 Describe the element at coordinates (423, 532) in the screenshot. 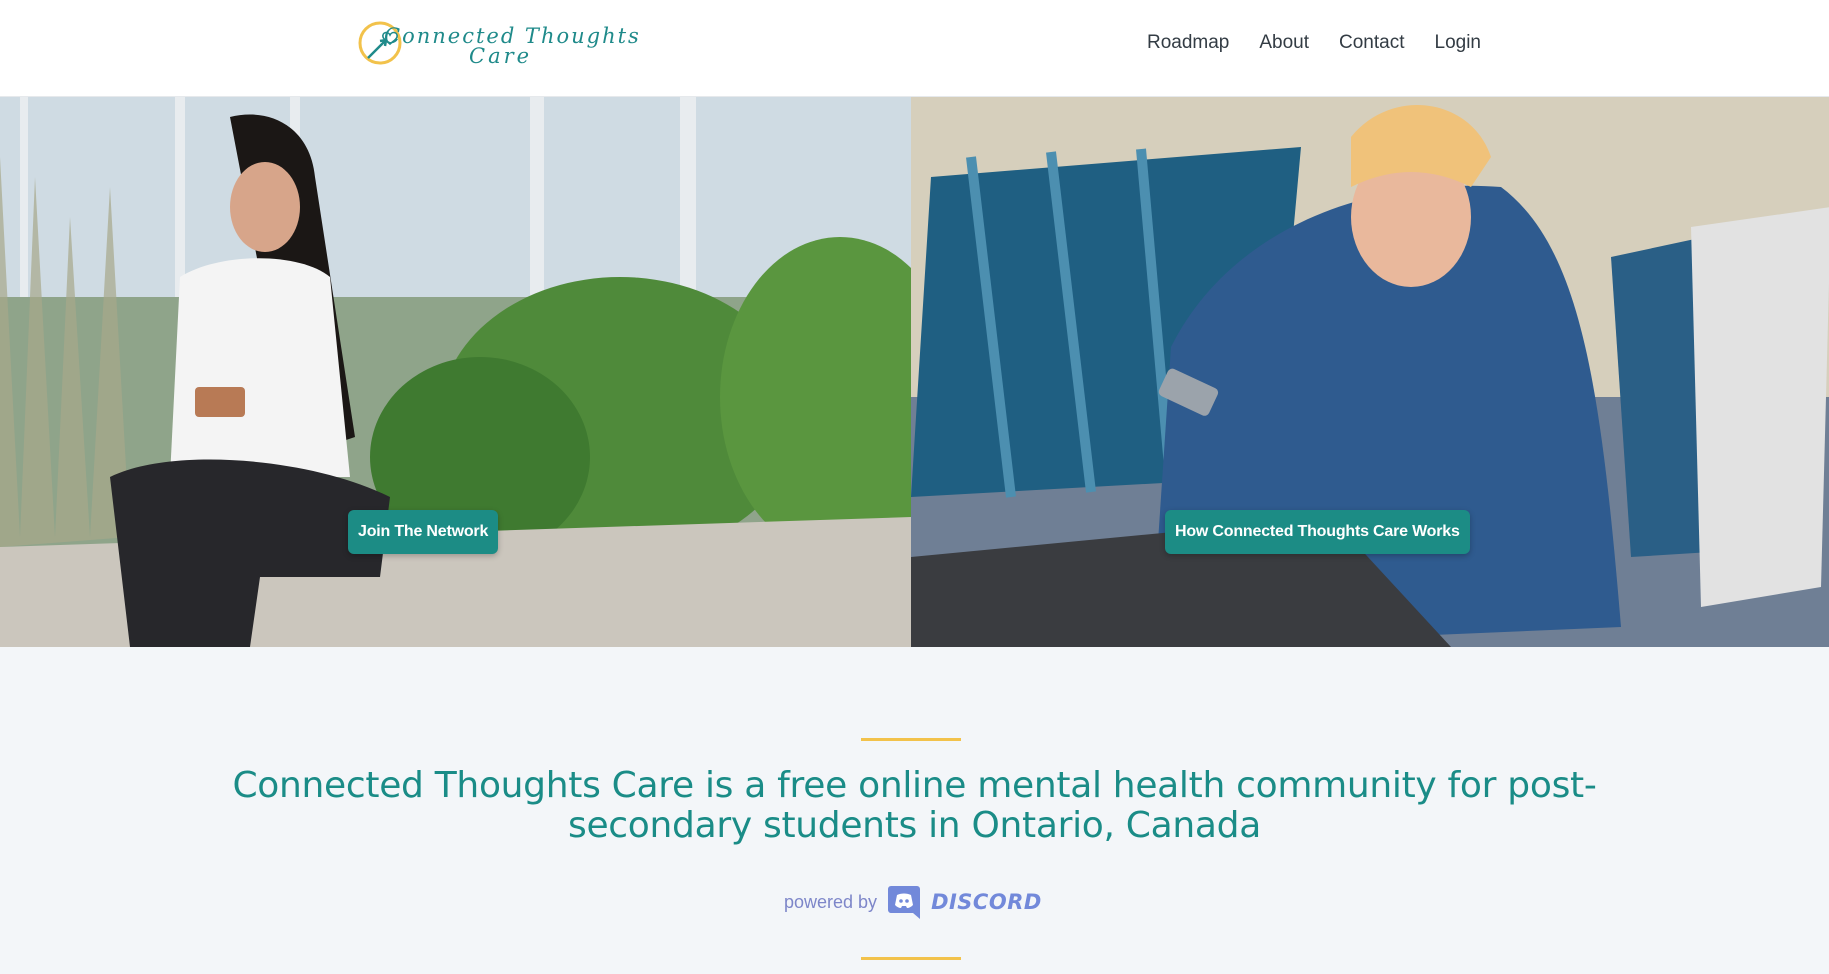

I see `join-network-button: Join The Network` at that location.